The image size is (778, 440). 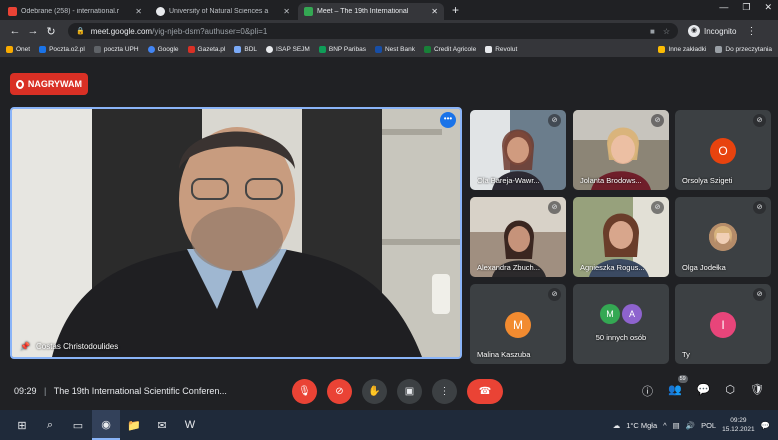 I want to click on tab-gmail: Odebrane (258) - international.r ✕, so click(x=75, y=11).